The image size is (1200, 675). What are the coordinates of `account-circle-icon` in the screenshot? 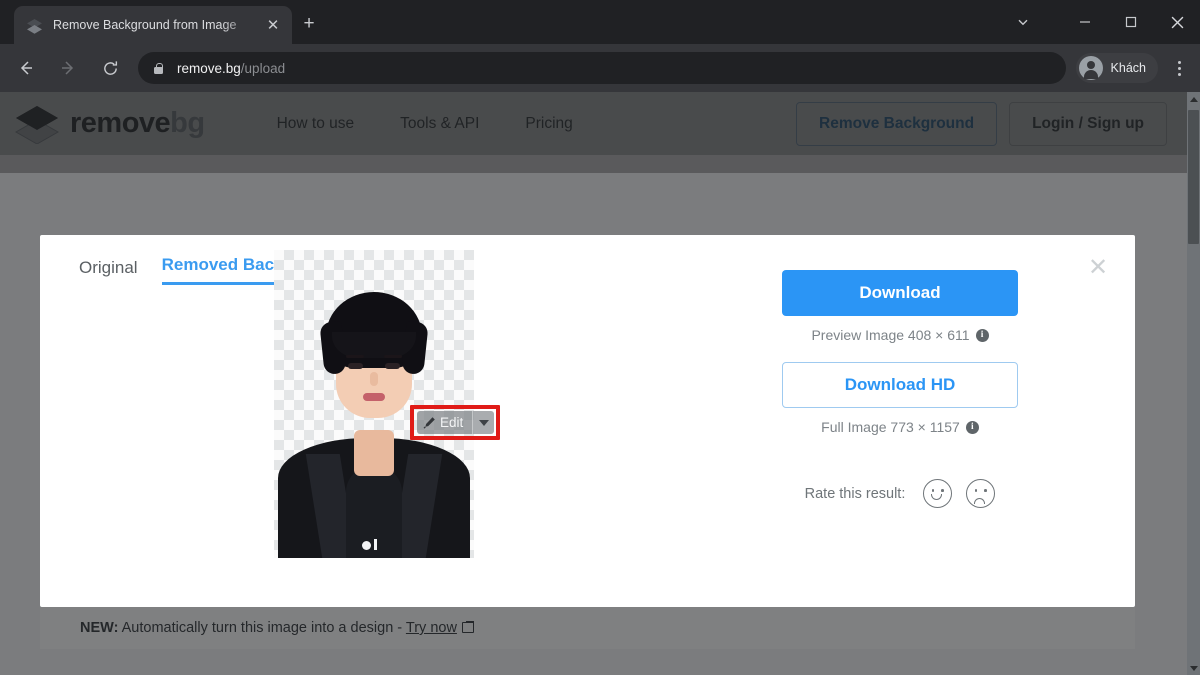 It's located at (1090, 68).